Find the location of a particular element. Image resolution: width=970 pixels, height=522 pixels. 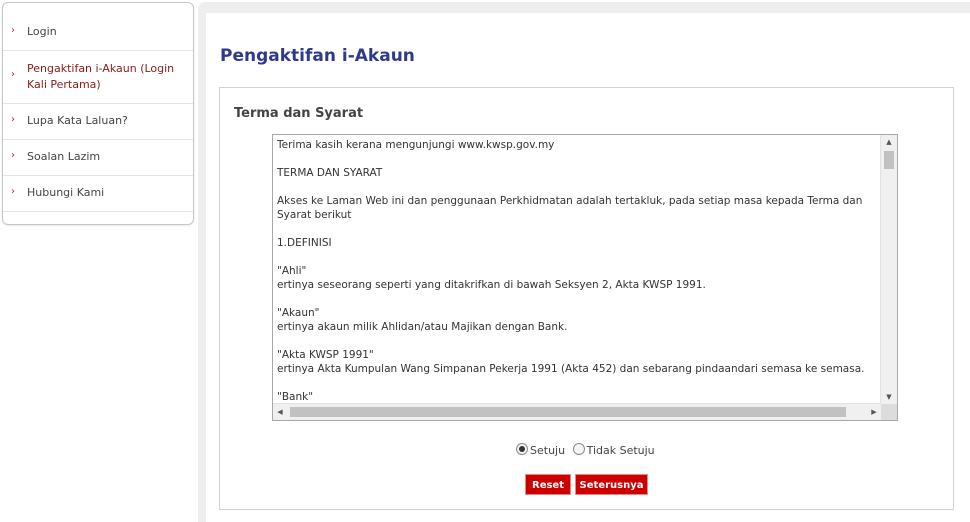

scroll-up-icon: ▲ is located at coordinates (889, 142).